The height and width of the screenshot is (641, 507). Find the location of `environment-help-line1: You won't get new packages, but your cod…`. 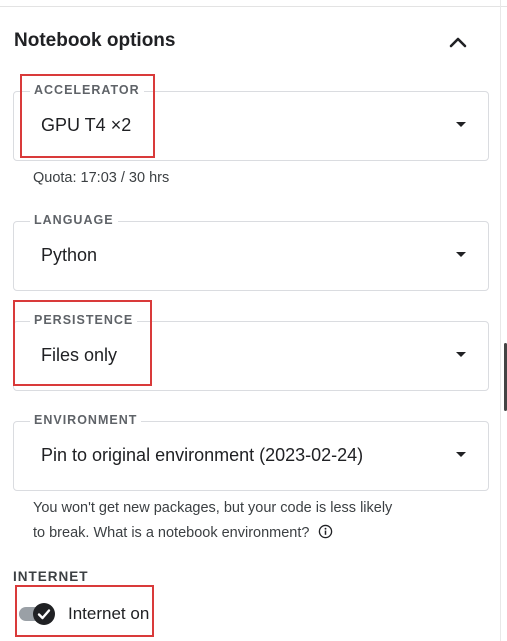

environment-help-line1: You won't get new packages, but your cod… is located at coordinates (213, 508).